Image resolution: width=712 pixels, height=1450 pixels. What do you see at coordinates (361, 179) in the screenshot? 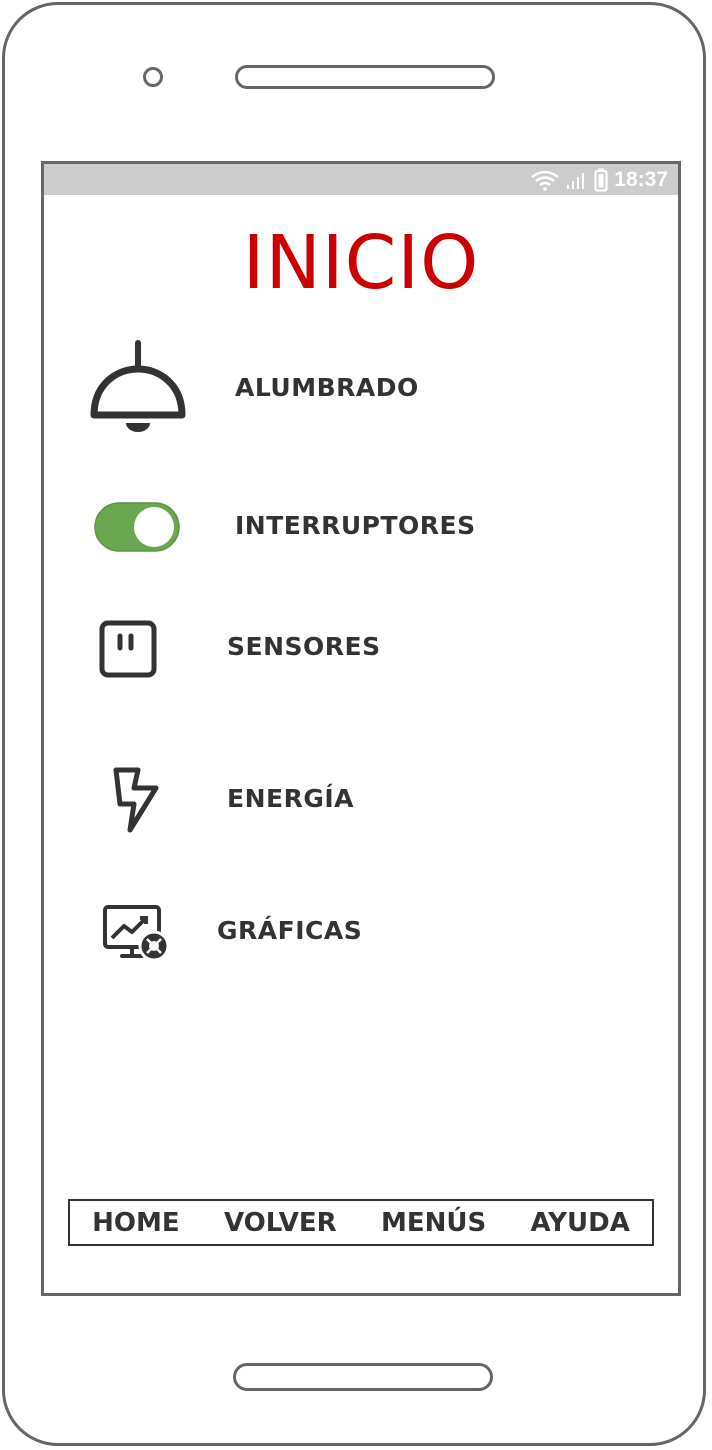
I see `status-bar: 18:37` at bounding box center [361, 179].